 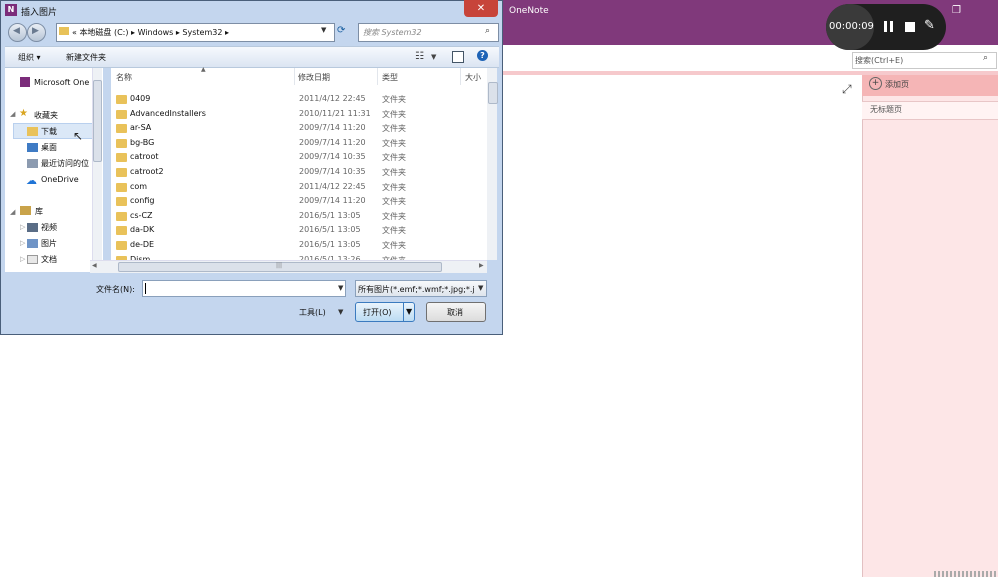 What do you see at coordinates (46, 115) in the screenshot?
I see `nav-item-favorites: 收藏夹` at bounding box center [46, 115].